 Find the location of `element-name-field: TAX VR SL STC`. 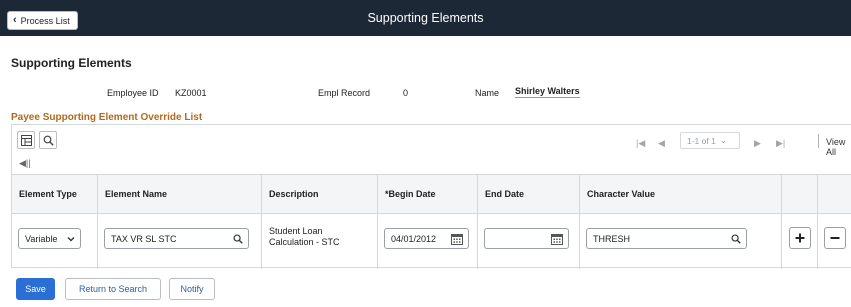

element-name-field: TAX VR SL STC is located at coordinates (176, 238).